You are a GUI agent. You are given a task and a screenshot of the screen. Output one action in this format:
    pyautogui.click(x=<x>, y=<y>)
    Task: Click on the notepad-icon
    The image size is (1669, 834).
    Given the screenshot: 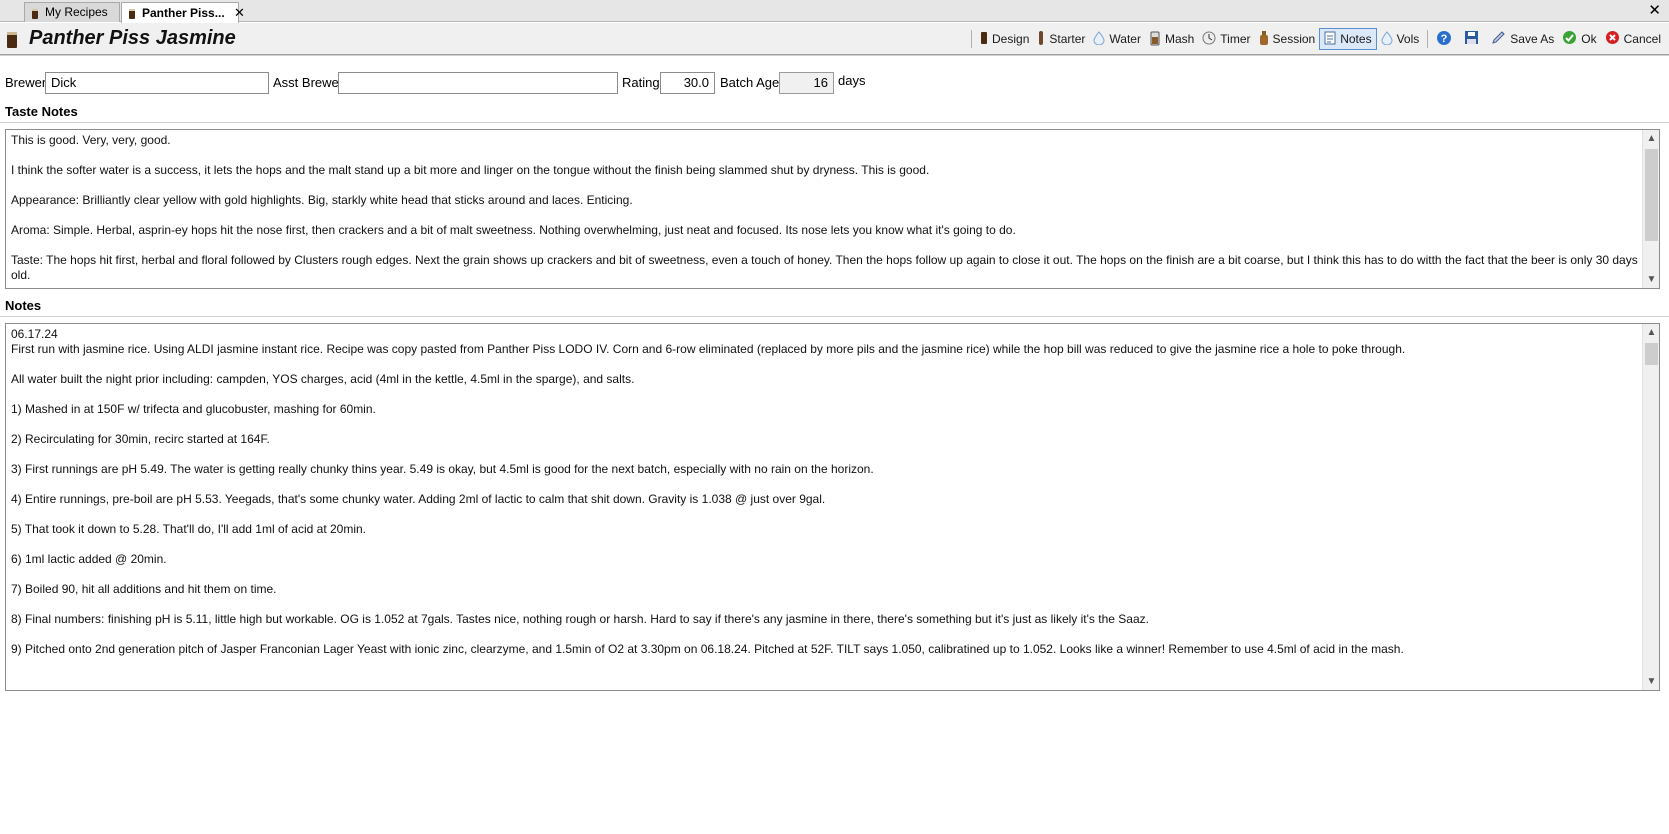 What is the action you would take?
    pyautogui.click(x=1330, y=39)
    